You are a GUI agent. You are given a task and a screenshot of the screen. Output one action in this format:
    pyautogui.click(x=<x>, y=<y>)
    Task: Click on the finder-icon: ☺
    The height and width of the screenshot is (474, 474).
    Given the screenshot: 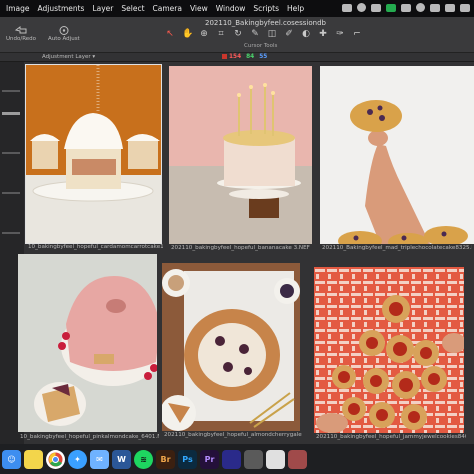 What is the action you would take?
    pyautogui.click(x=11, y=459)
    